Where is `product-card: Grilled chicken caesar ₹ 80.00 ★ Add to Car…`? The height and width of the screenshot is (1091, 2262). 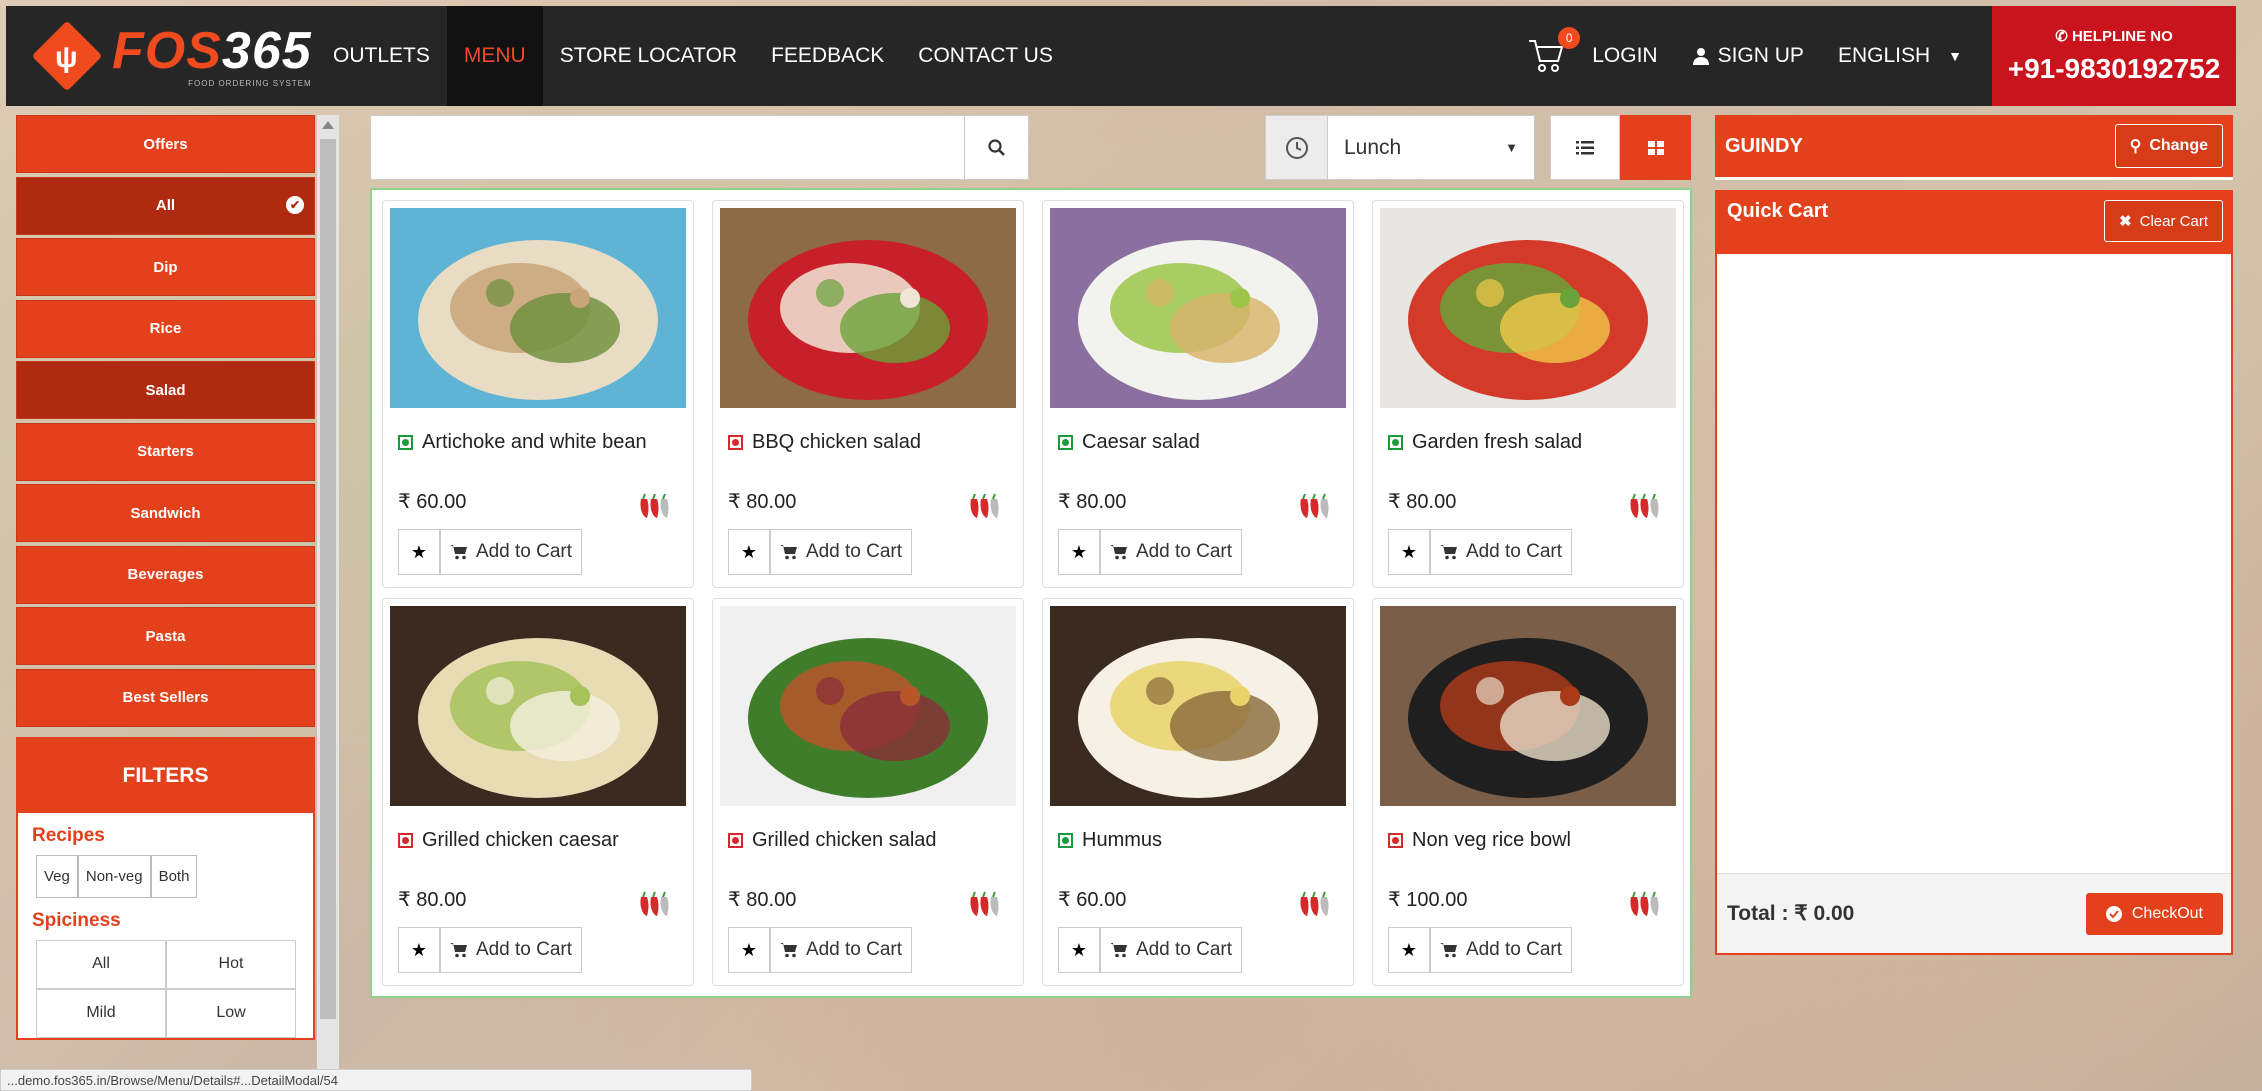 product-card: Grilled chicken caesar ₹ 80.00 ★ Add to Car… is located at coordinates (538, 792).